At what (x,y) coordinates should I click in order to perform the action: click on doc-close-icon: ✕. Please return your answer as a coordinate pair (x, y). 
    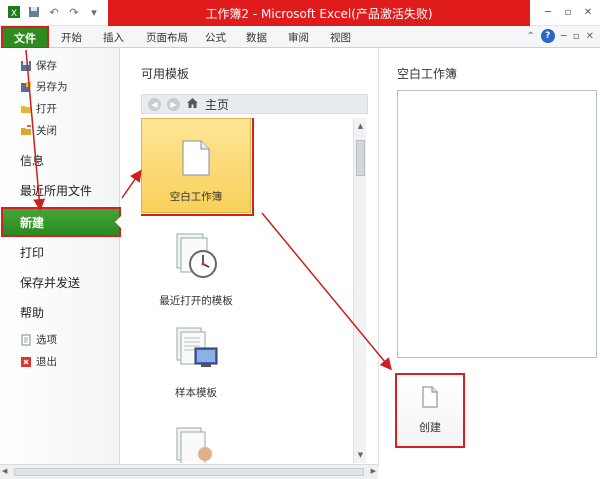
    Looking at the image, I should click on (590, 36).